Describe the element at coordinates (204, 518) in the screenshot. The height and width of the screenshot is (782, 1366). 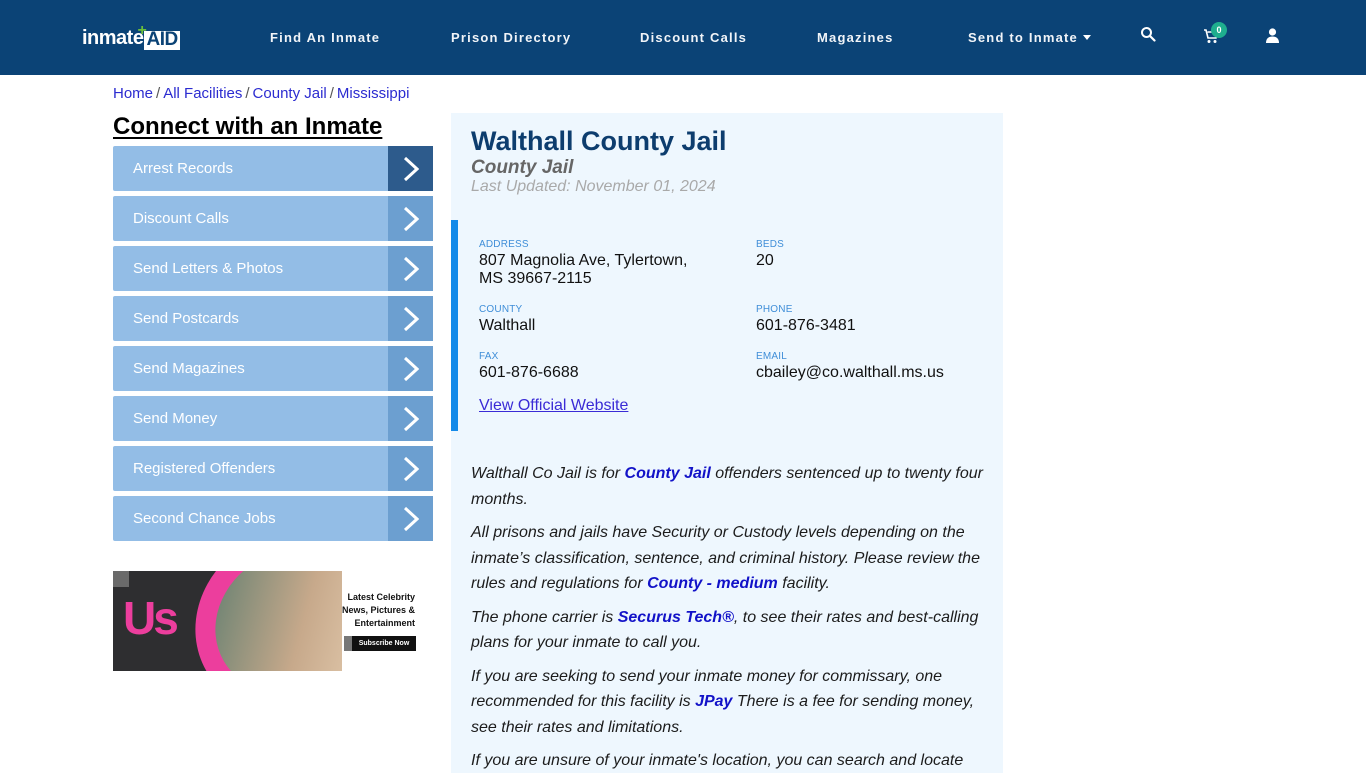
I see `sidebar-item-label: Second Chance Jobs` at that location.